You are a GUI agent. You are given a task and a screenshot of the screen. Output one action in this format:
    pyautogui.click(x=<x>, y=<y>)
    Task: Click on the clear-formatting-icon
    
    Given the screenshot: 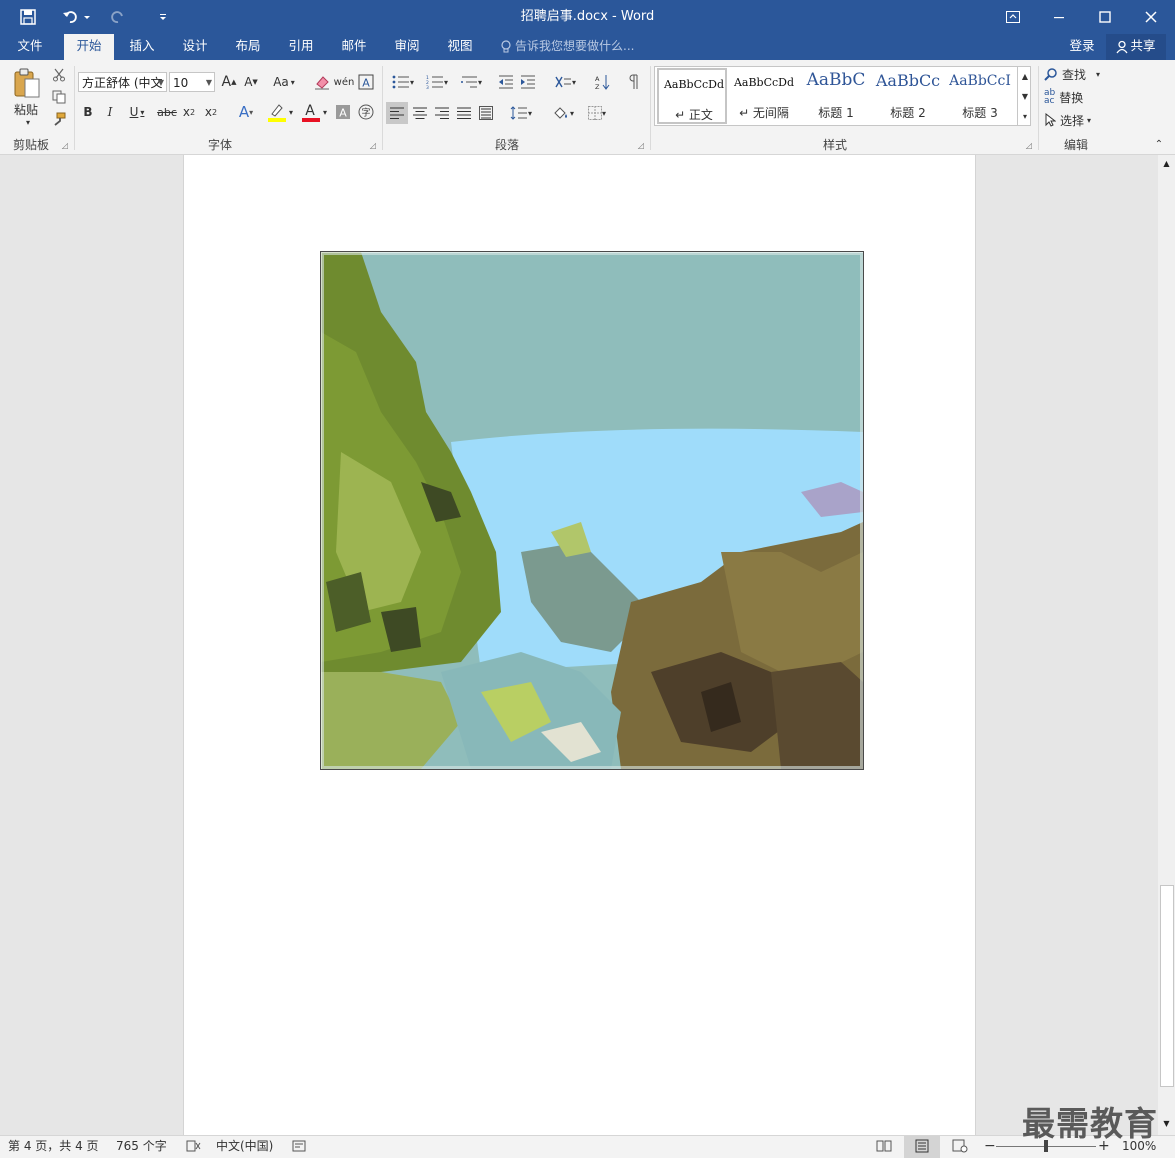 What is the action you would take?
    pyautogui.click(x=322, y=82)
    